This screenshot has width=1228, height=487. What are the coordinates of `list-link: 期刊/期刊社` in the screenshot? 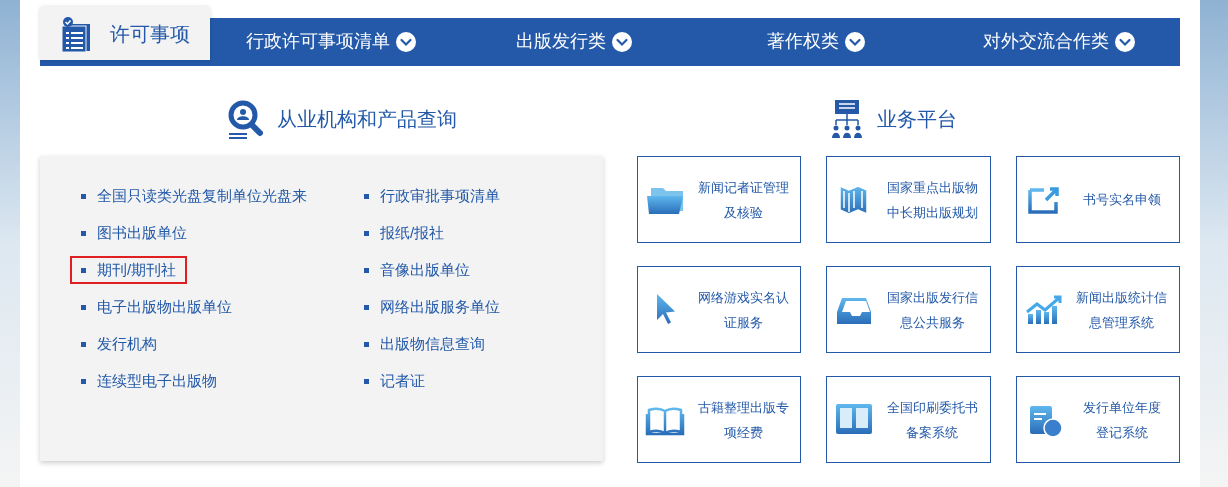 It's located at (129, 270).